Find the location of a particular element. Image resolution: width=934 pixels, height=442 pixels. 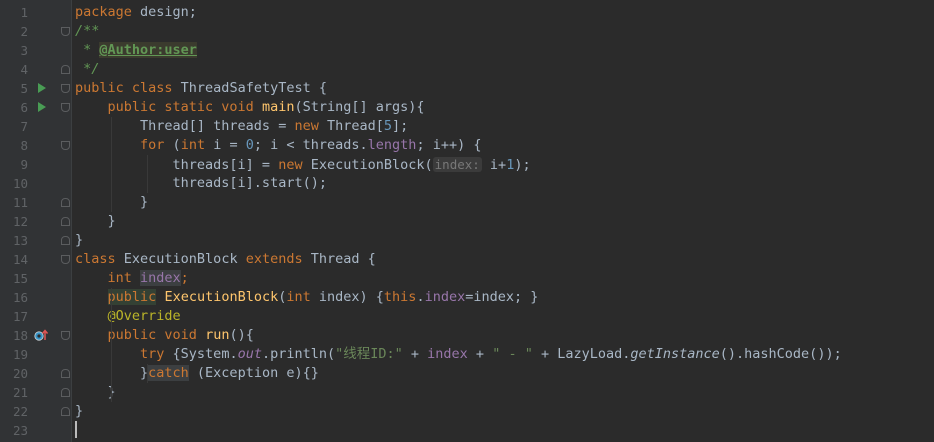

code-line: public static void main(String[] args){ is located at coordinates (250, 107).